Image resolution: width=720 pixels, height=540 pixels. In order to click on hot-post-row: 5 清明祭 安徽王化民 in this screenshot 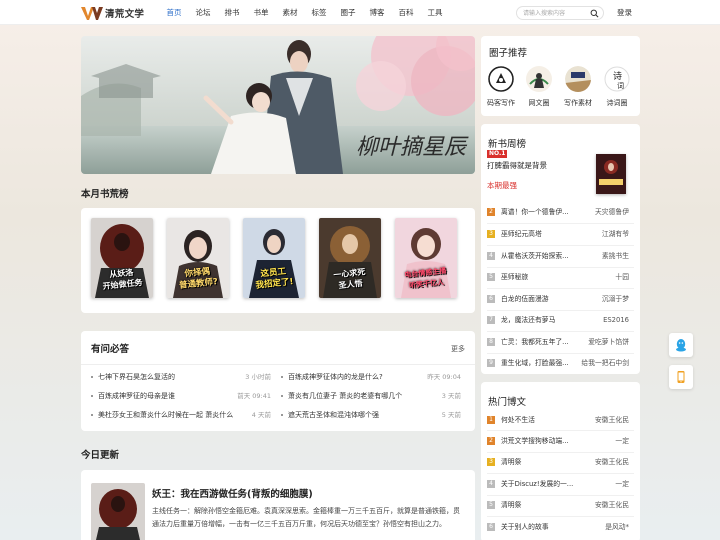, I will do `click(560, 505)`.